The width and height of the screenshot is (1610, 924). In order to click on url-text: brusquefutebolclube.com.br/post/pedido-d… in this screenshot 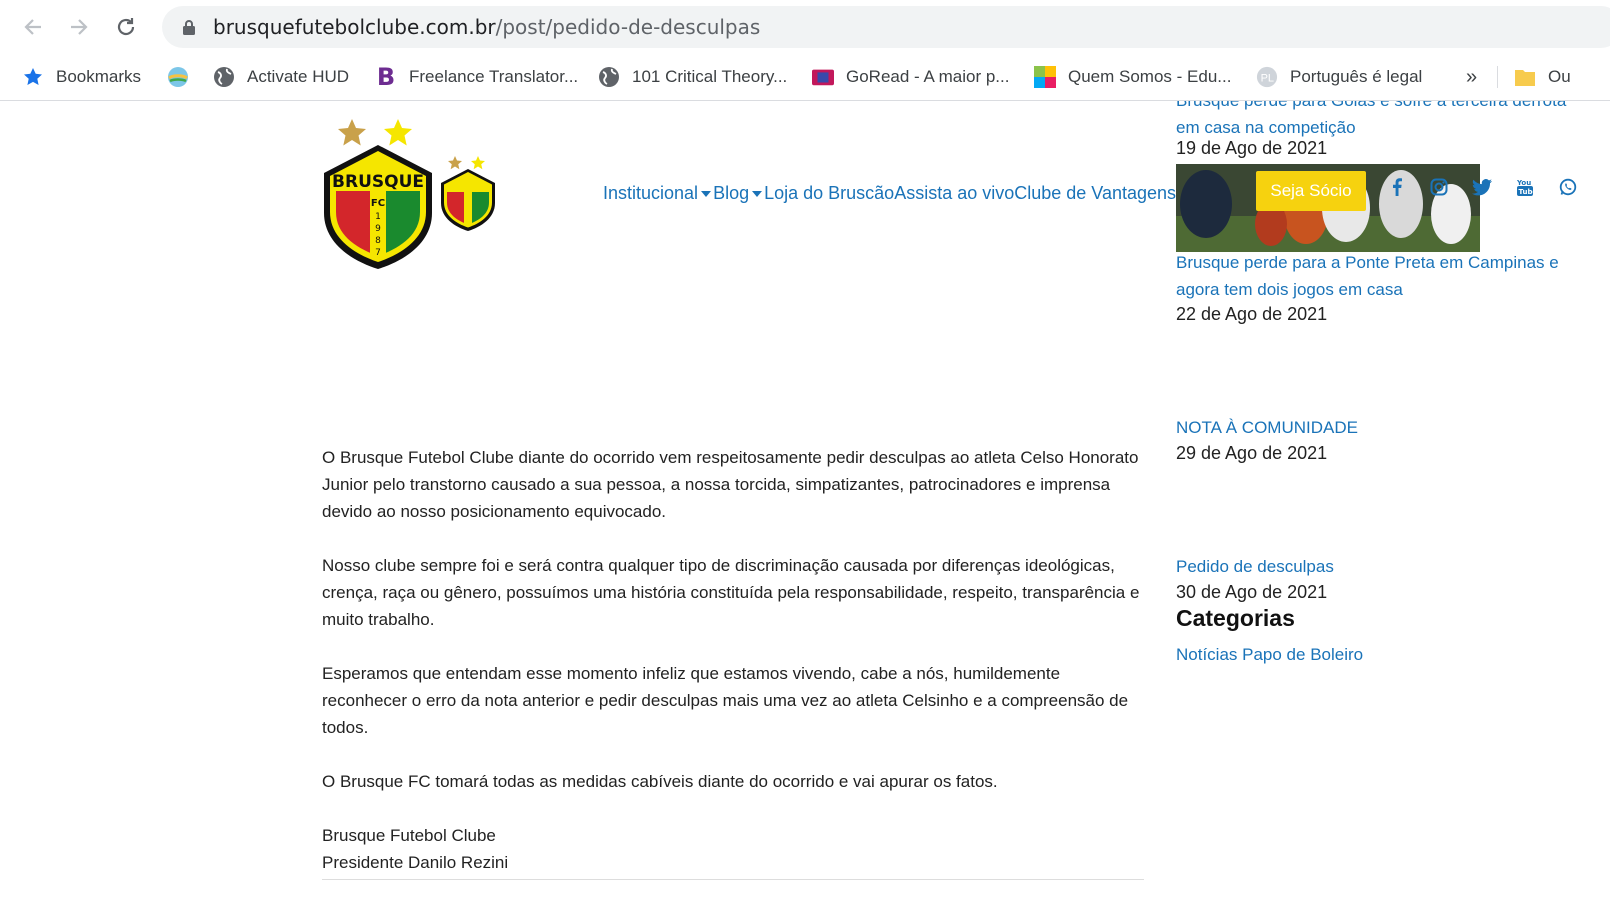, I will do `click(486, 27)`.